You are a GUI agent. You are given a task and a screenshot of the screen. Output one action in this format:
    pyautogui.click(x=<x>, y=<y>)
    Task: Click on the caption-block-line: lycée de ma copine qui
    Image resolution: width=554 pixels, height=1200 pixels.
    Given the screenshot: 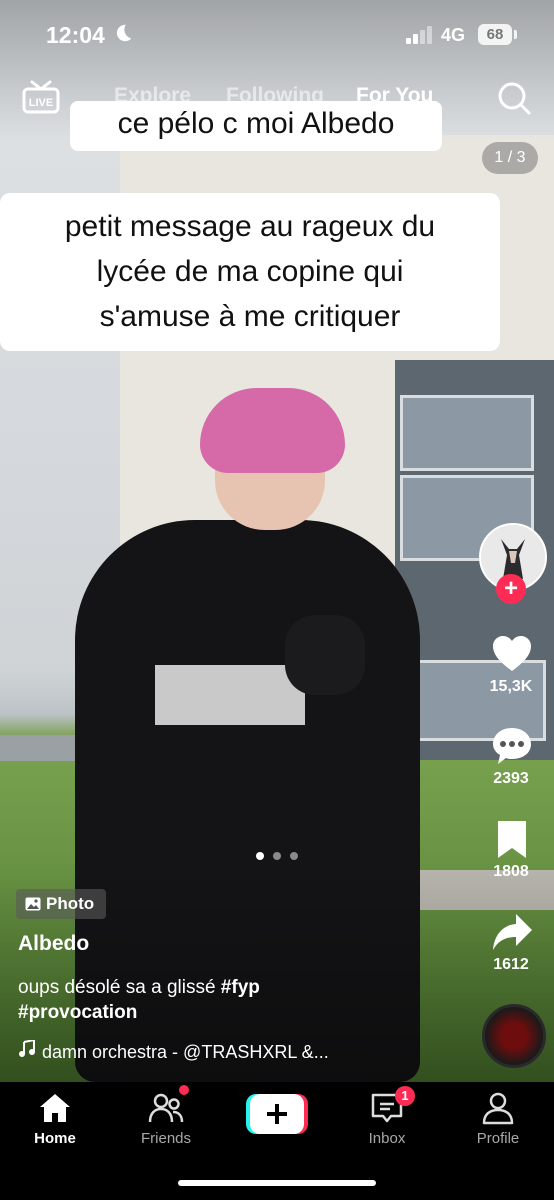 What is the action you would take?
    pyautogui.click(x=250, y=271)
    